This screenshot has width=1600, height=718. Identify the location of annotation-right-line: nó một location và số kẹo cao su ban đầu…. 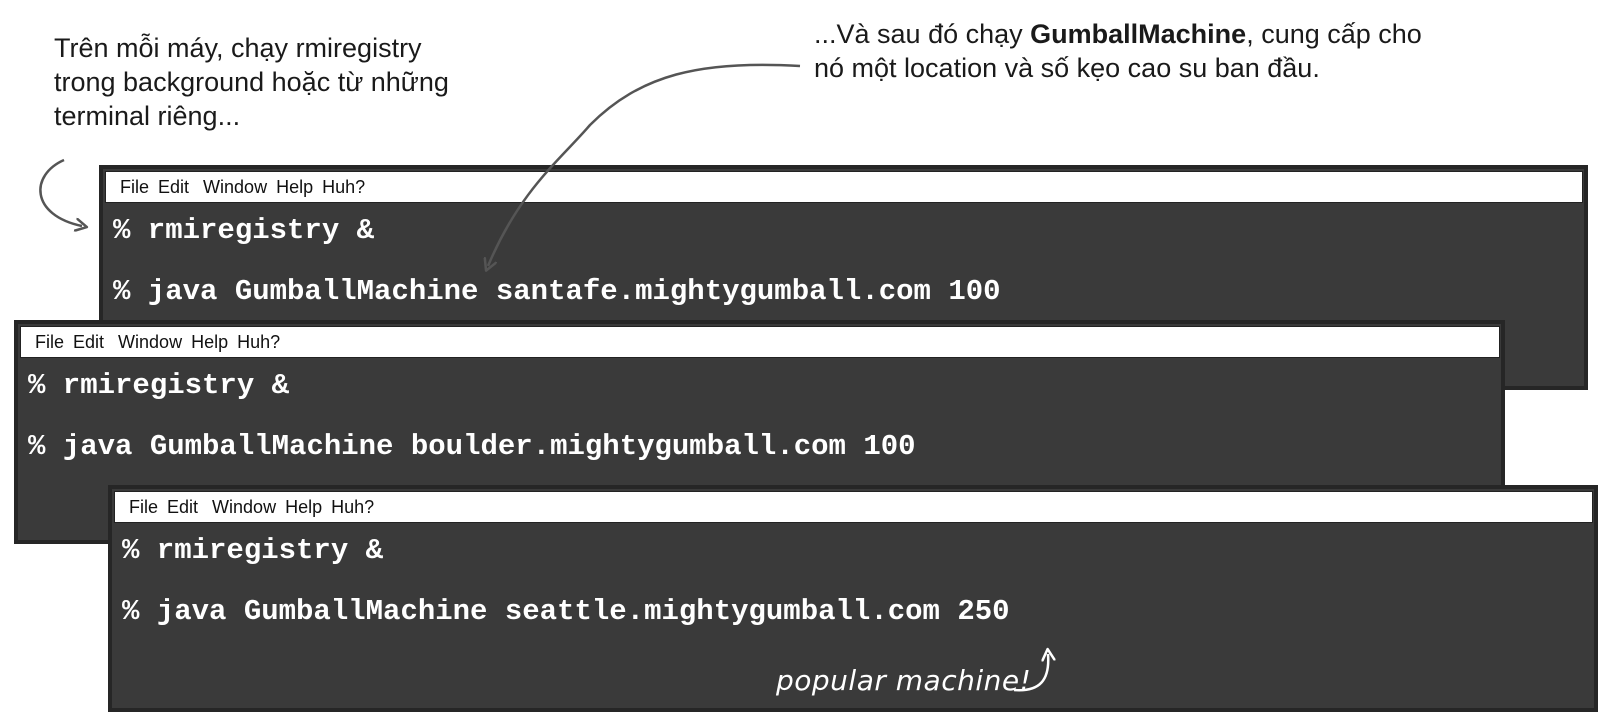
(1067, 68).